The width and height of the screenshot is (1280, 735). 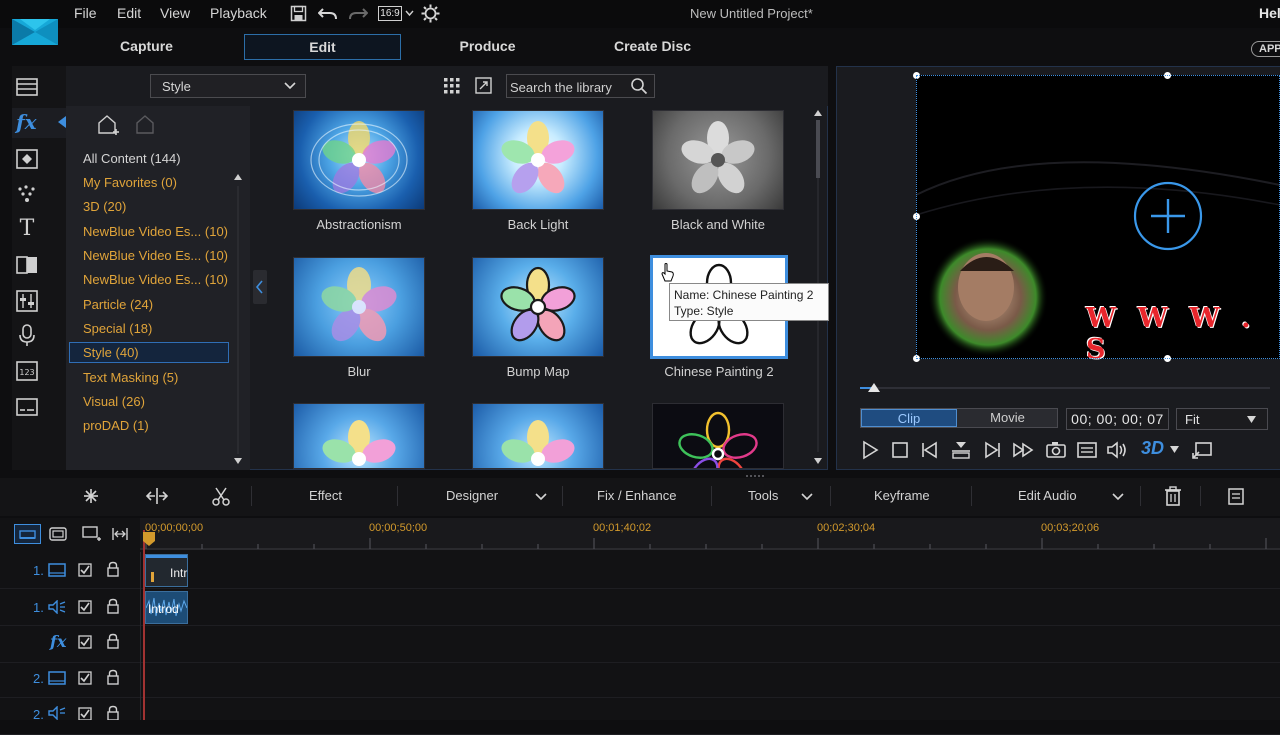 I want to click on clip-mode-button: Clip, so click(x=909, y=418).